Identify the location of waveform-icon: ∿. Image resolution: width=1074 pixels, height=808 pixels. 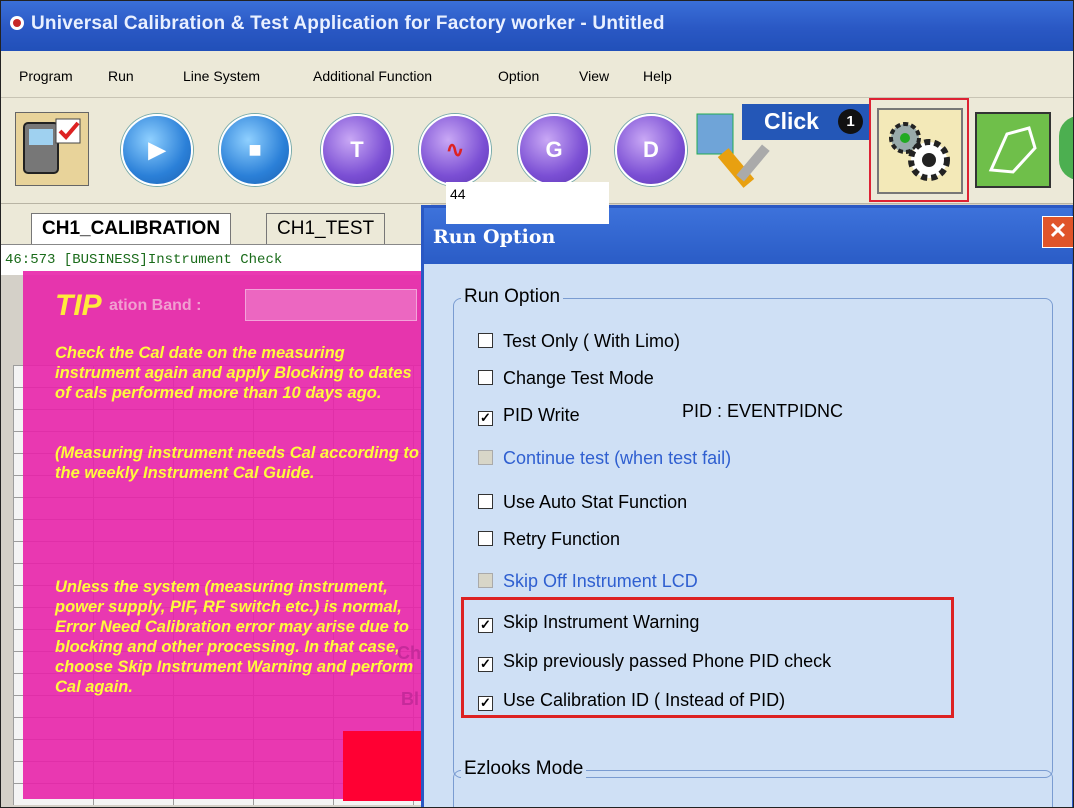
(455, 150).